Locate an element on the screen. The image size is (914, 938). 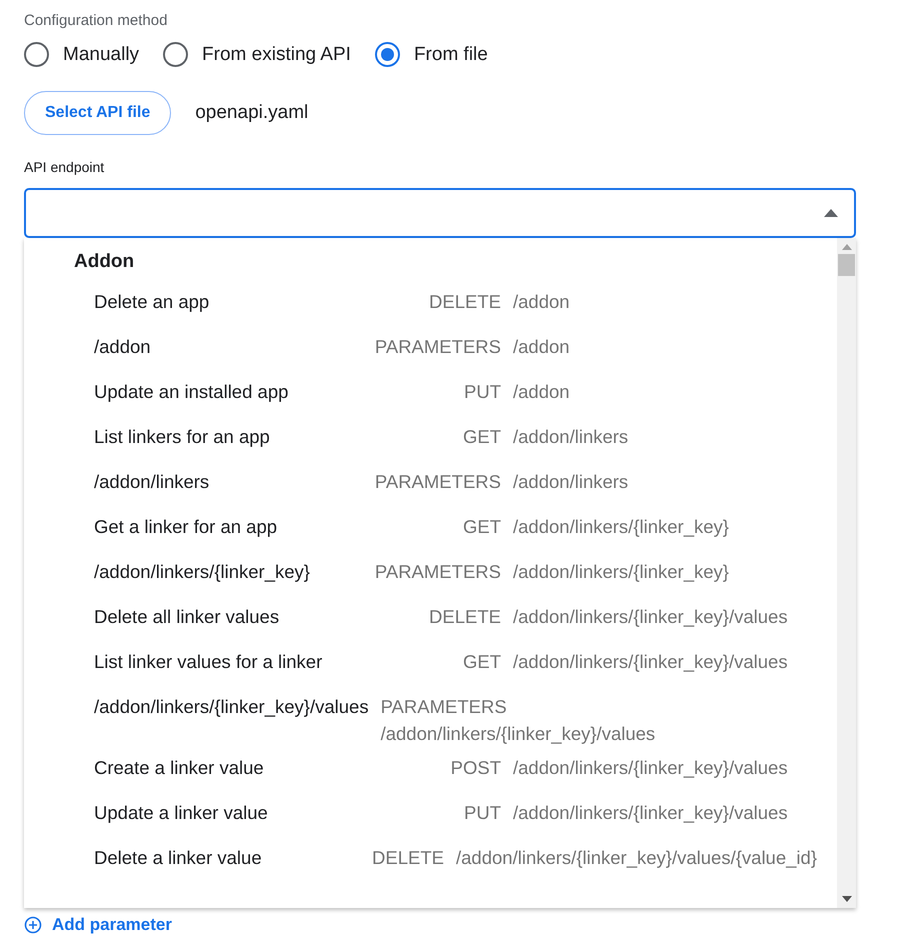
caret-icon is located at coordinates (831, 213).